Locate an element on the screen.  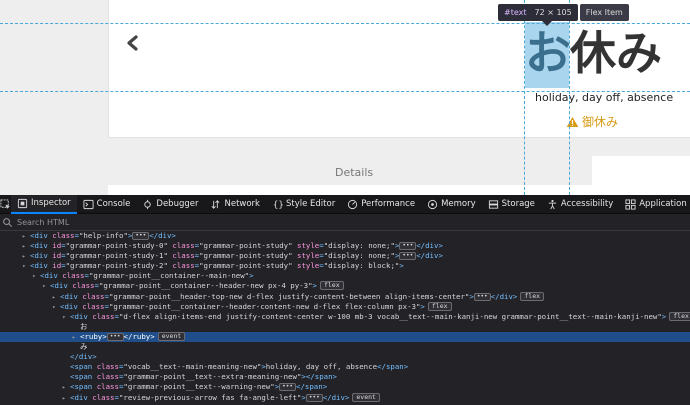
application-icon is located at coordinates (630, 204).